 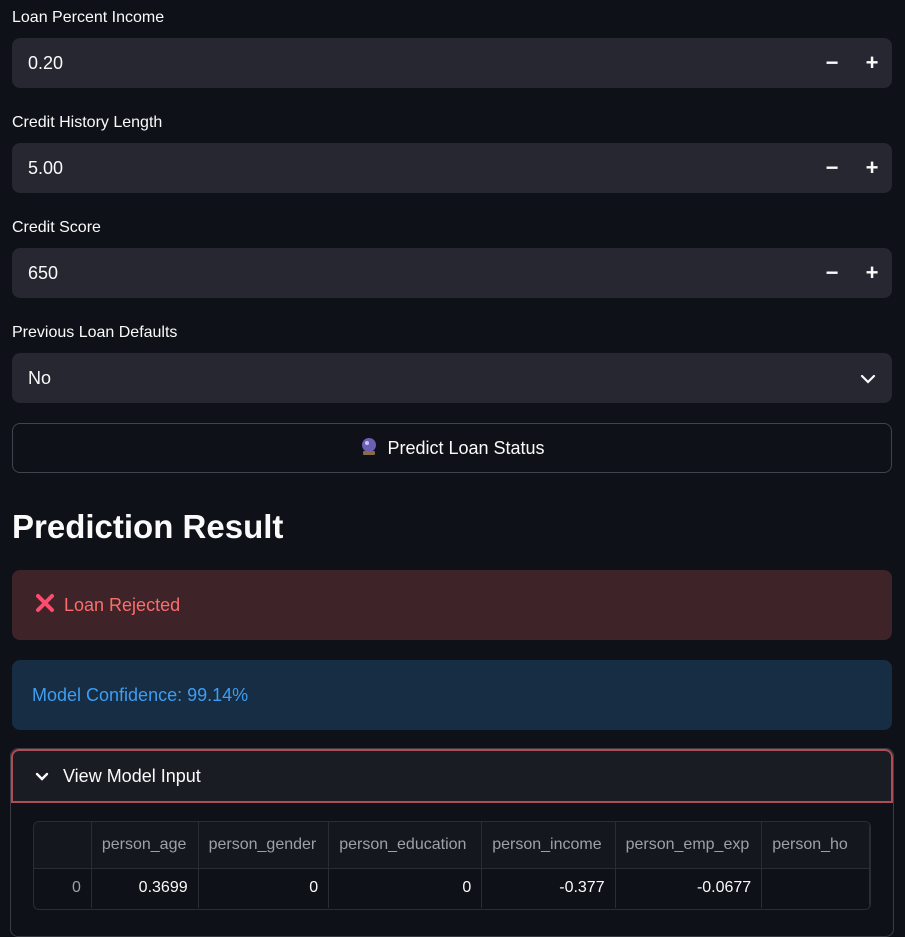 I want to click on previous-loan-defaults-value: No, so click(x=40, y=377).